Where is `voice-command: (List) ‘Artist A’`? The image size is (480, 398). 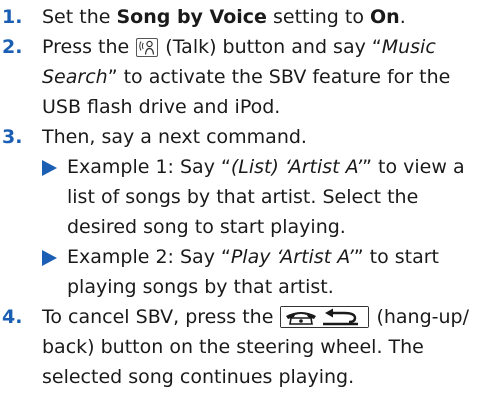 voice-command: (List) ‘Artist A’ is located at coordinates (296, 167).